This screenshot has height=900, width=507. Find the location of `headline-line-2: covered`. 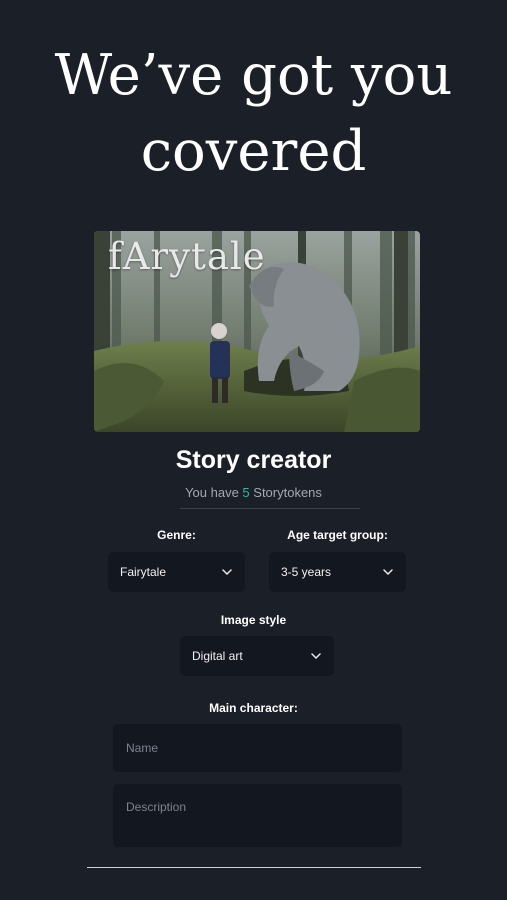

headline-line-2: covered is located at coordinates (253, 151).